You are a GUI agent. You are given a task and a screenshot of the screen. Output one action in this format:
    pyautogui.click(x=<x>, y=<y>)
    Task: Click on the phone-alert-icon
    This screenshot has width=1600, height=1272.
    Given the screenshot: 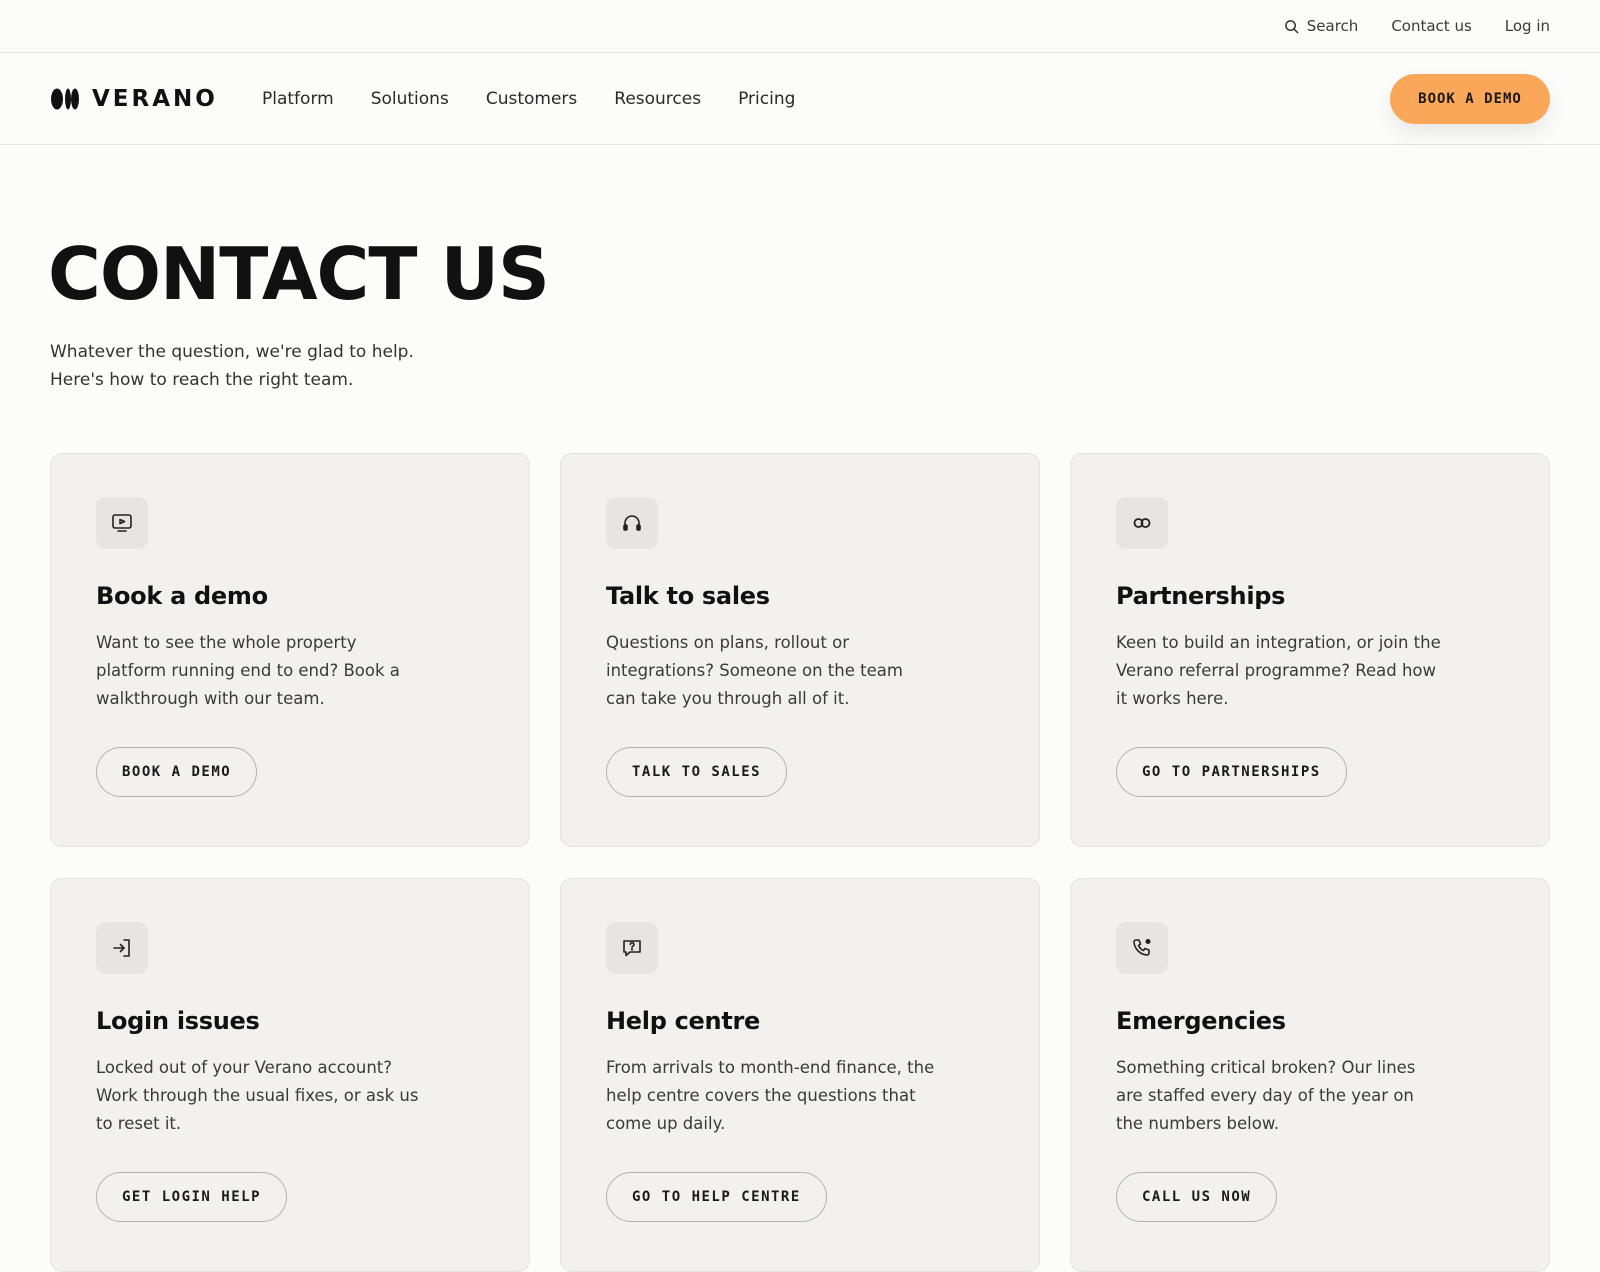 What is the action you would take?
    pyautogui.click(x=1142, y=948)
    